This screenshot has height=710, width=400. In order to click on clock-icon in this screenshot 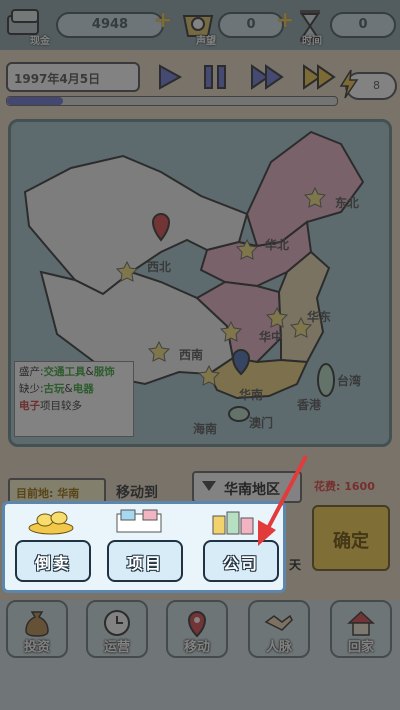, I will do `click(117, 623)`.